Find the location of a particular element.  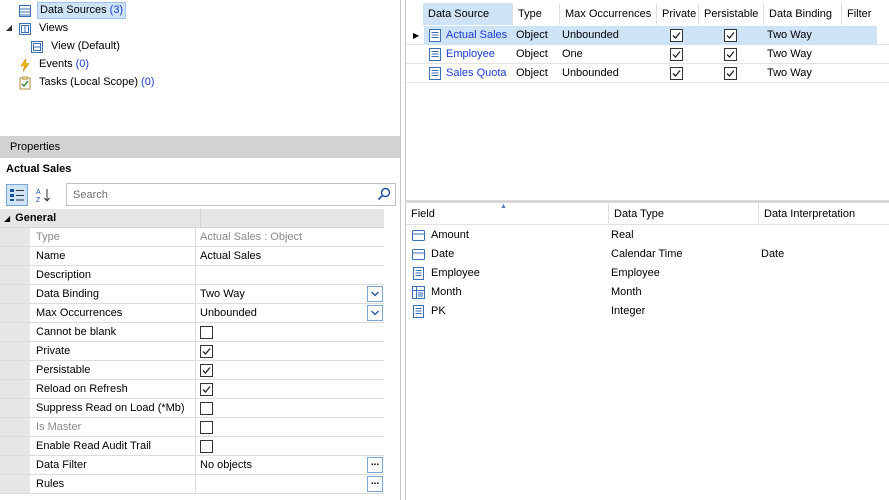

field-row-date: Date Calendar Time Date is located at coordinates (647, 254).